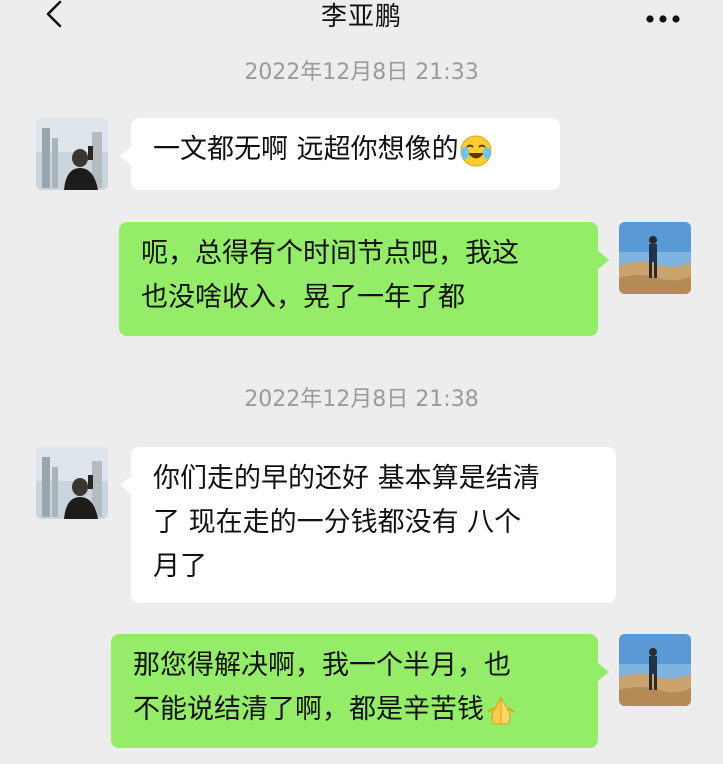 This screenshot has width=723, height=764. I want to click on message-bubble: 一文都无啊 远超你想像的, so click(345, 154).